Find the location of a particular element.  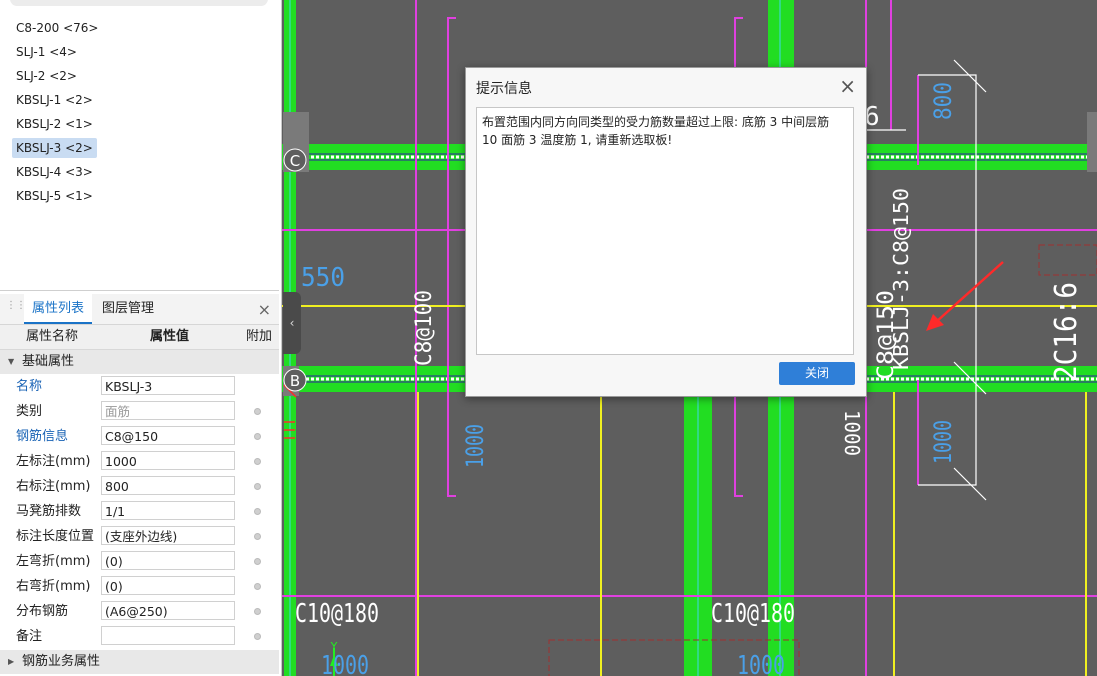

dimension-1000-c: 1000 is located at coordinates (852, 433).